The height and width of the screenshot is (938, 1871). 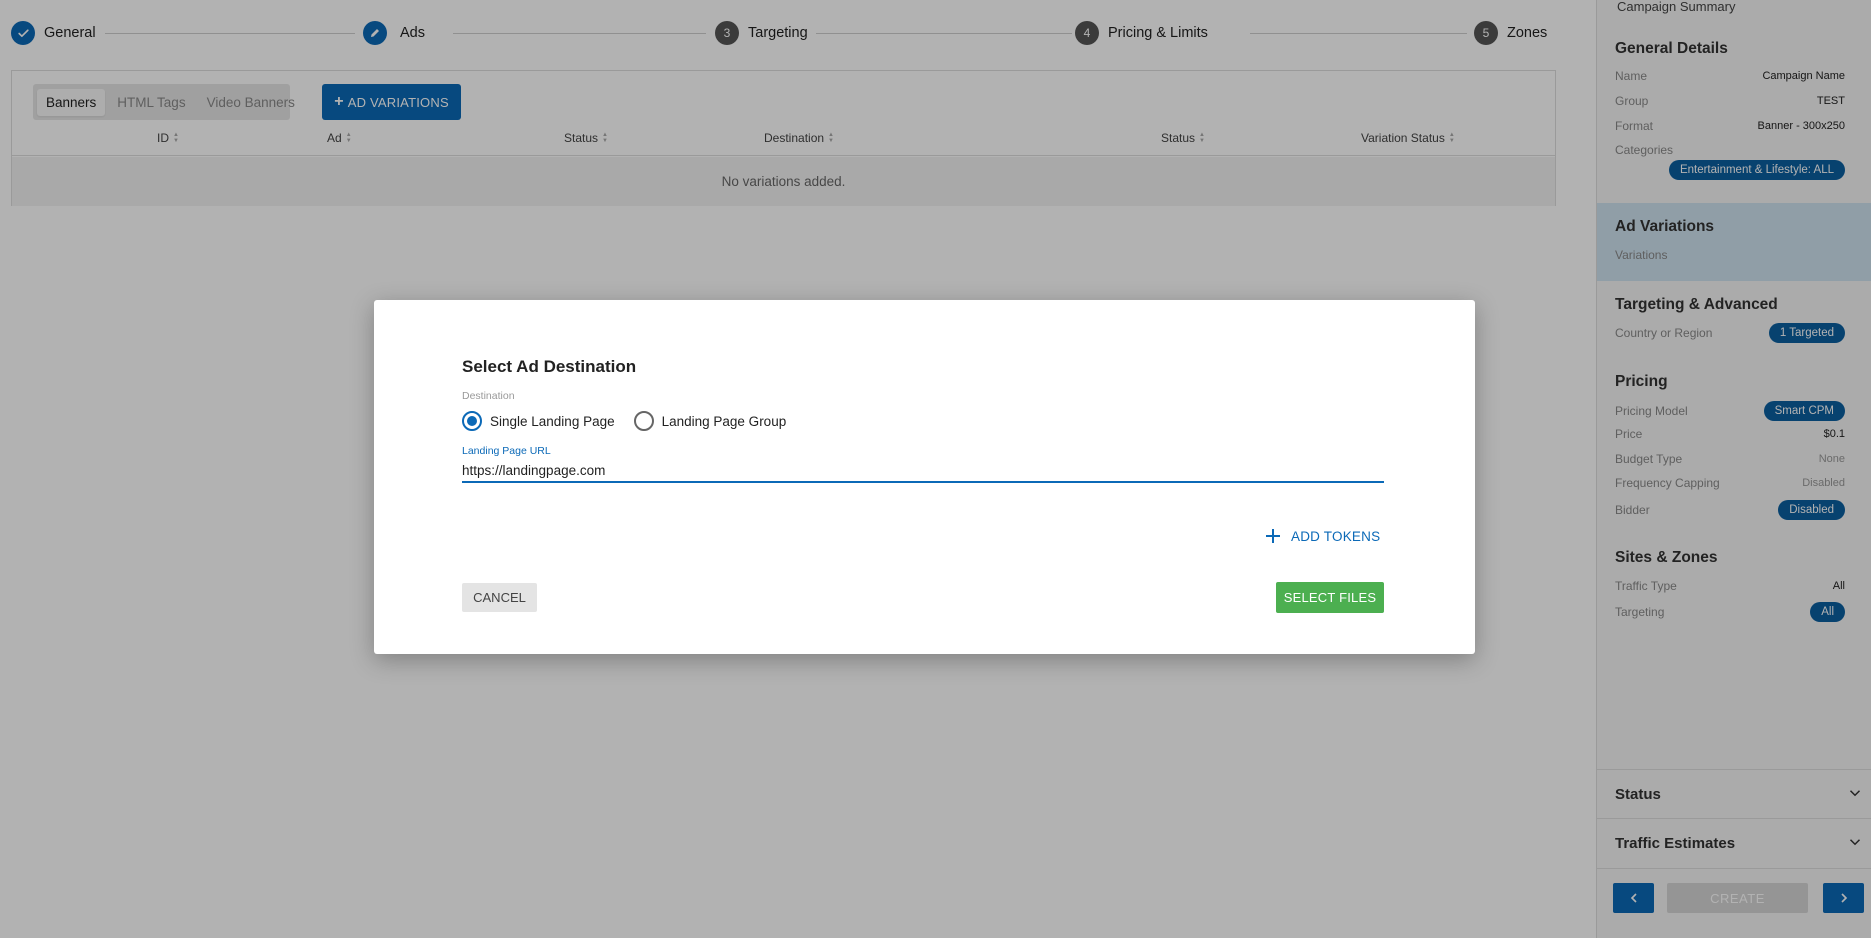 I want to click on add-tokens-button: ADD TOKENS, so click(x=1322, y=536).